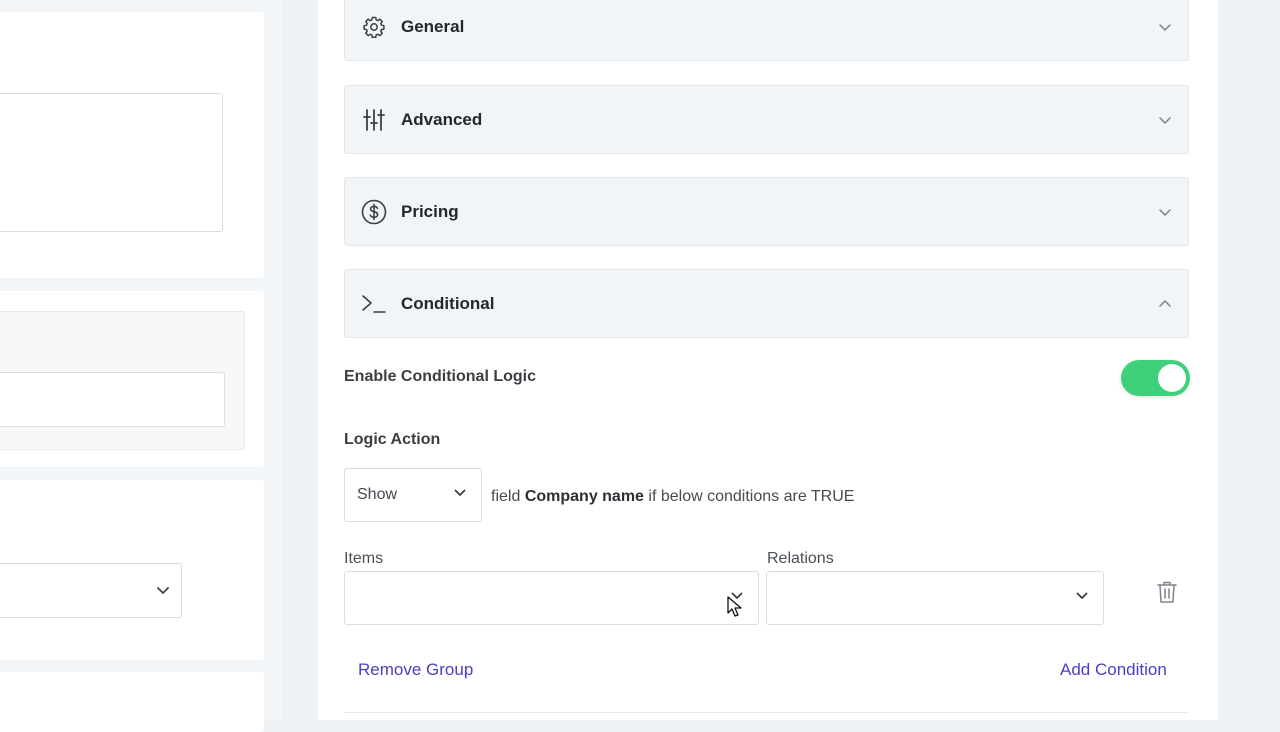 This screenshot has height=732, width=1280. I want to click on accordion-title: Pricing, so click(430, 211).